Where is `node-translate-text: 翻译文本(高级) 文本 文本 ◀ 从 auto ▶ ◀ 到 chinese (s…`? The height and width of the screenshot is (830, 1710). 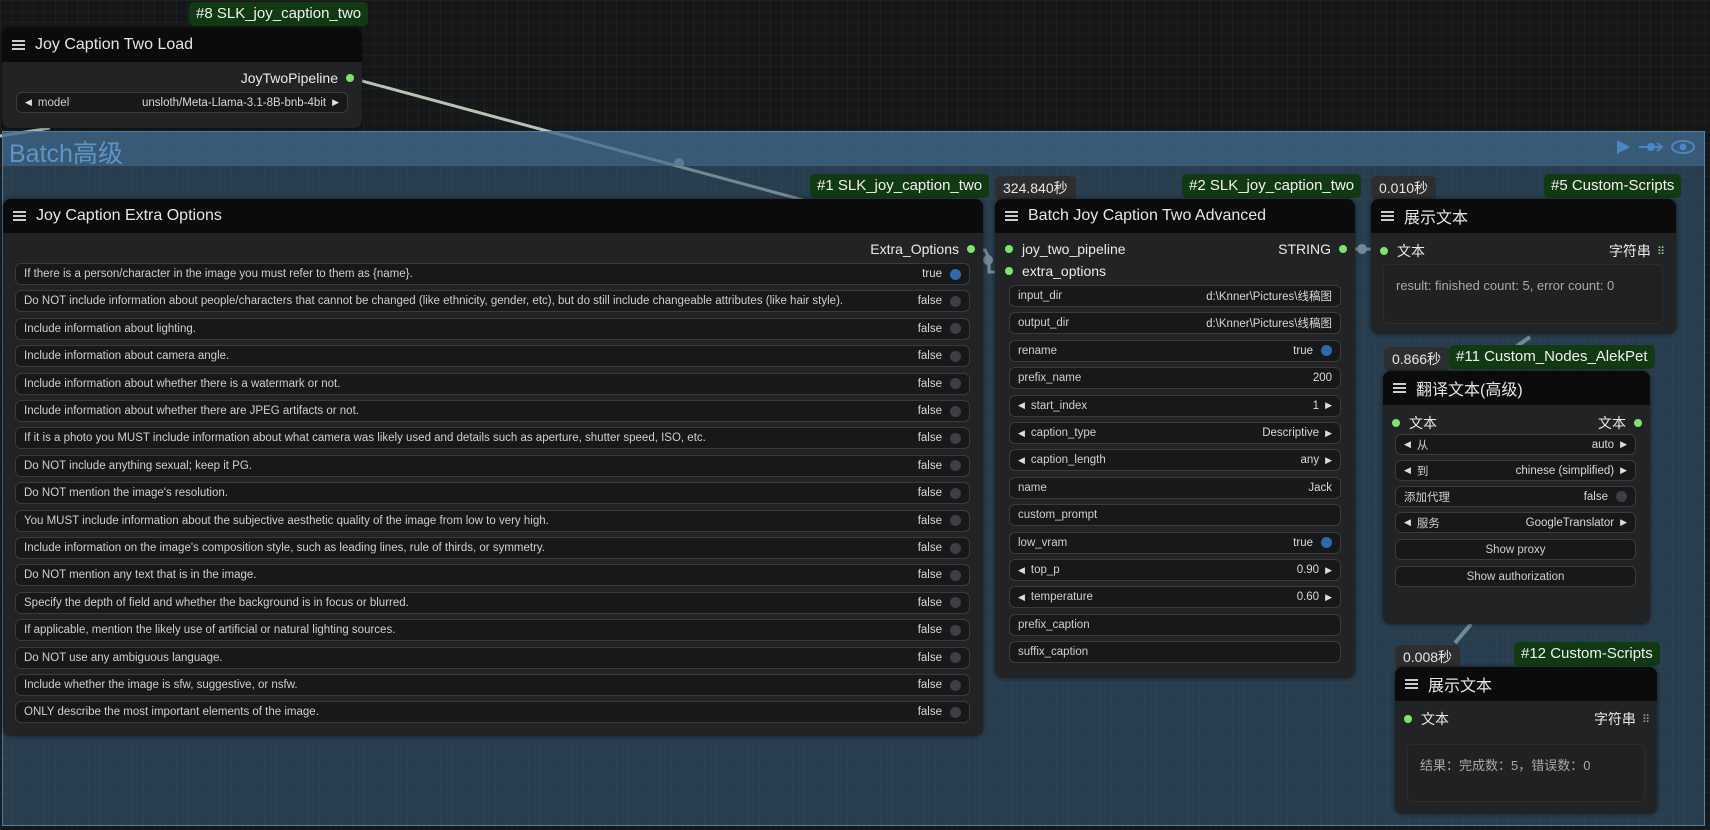 node-translate-text: 翻译文本(高级) 文本 文本 ◀ 从 auto ▶ ◀ 到 chinese (s… is located at coordinates (1516, 497).